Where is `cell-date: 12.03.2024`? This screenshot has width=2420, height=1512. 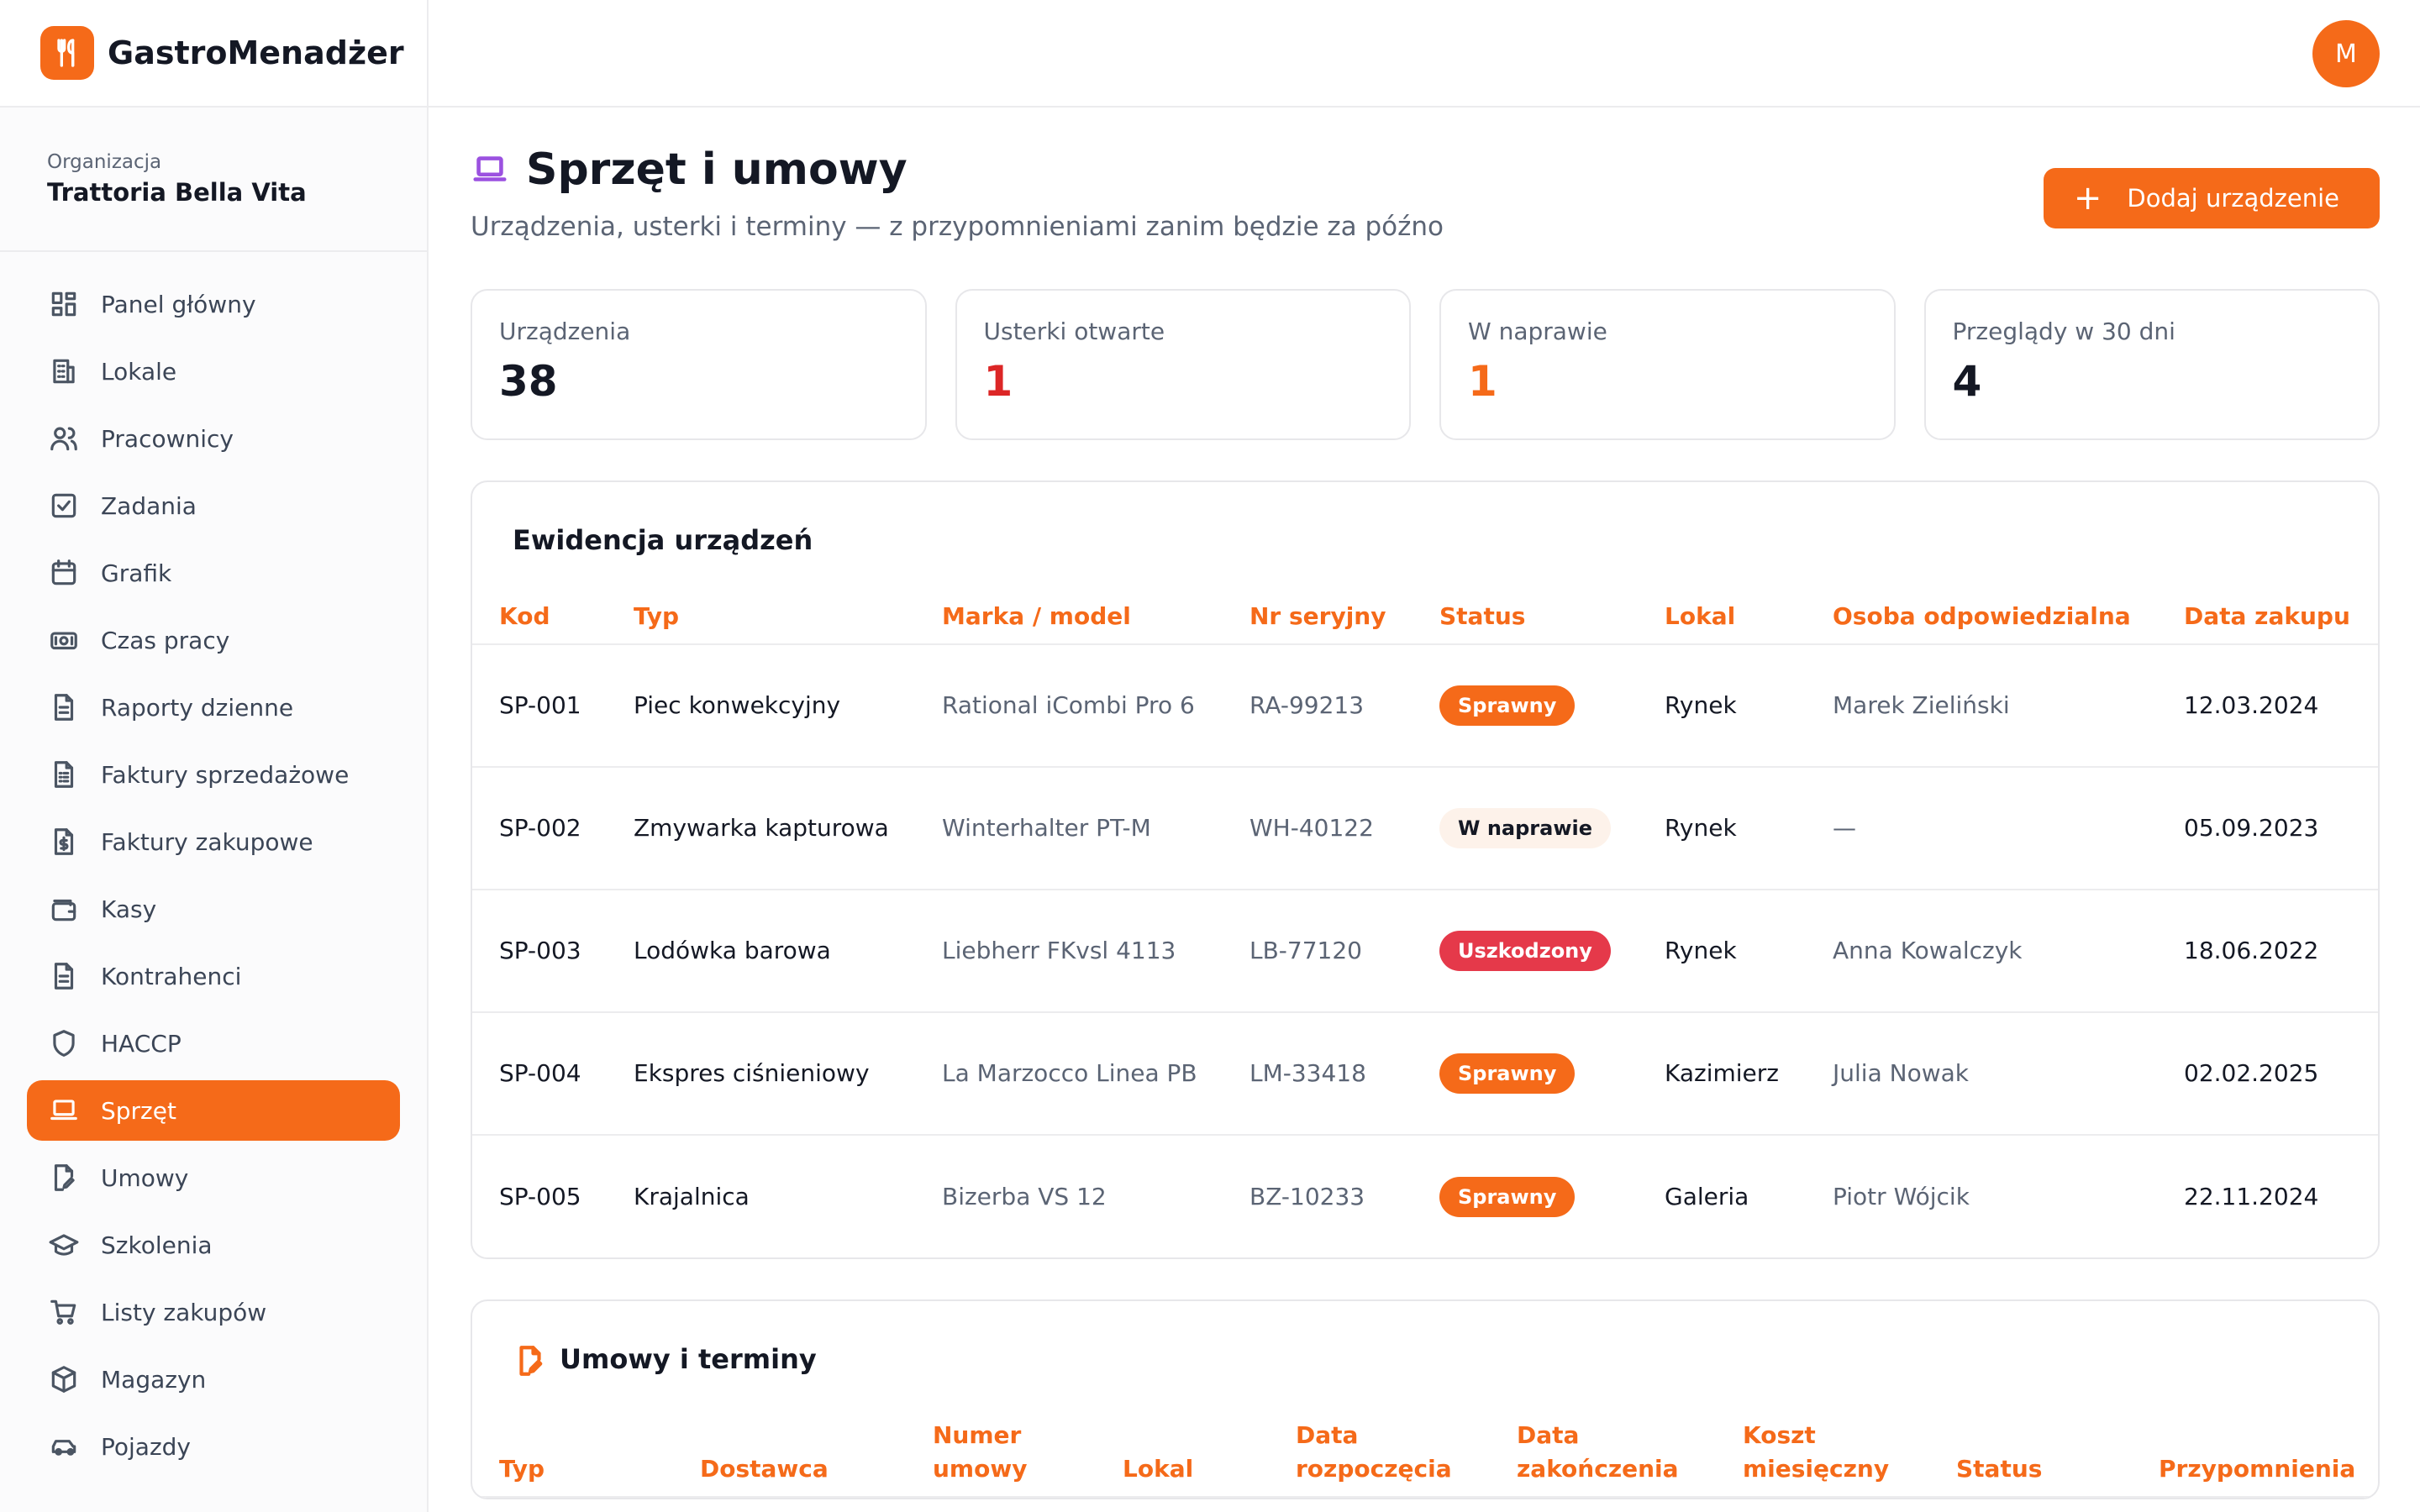
cell-date: 12.03.2024 is located at coordinates (2268, 706).